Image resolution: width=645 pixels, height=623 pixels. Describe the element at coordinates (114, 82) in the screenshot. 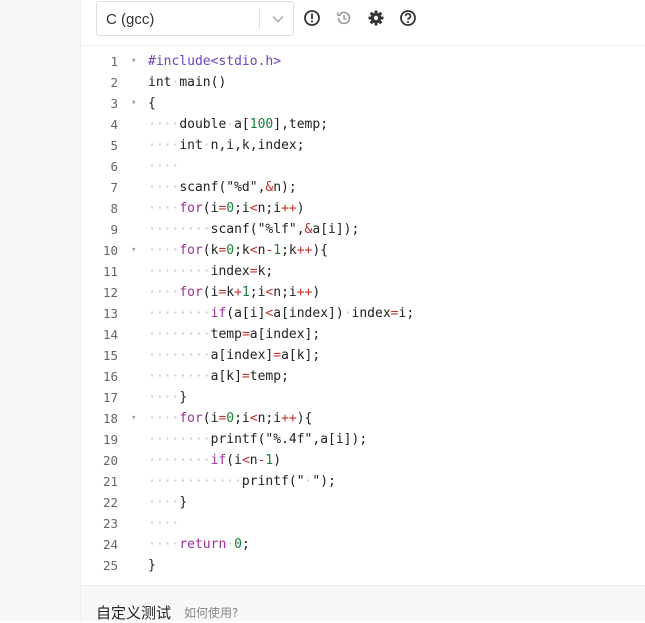

I see `line-number: 2` at that location.